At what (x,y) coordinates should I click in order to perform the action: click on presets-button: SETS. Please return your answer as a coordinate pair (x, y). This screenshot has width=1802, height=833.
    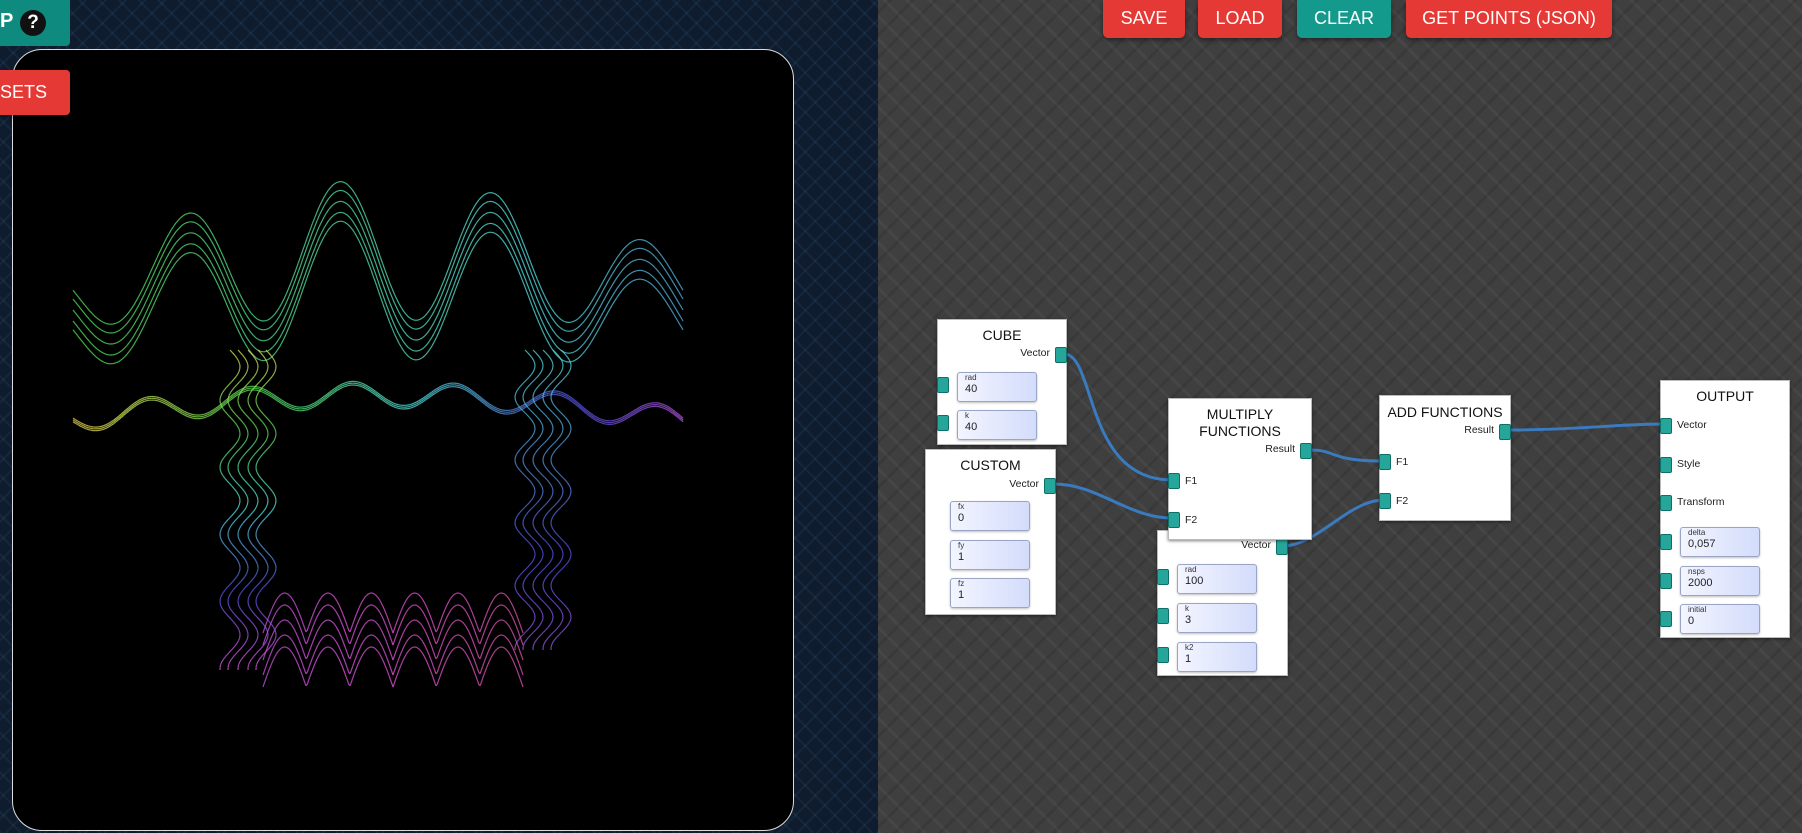
    Looking at the image, I should click on (35, 92).